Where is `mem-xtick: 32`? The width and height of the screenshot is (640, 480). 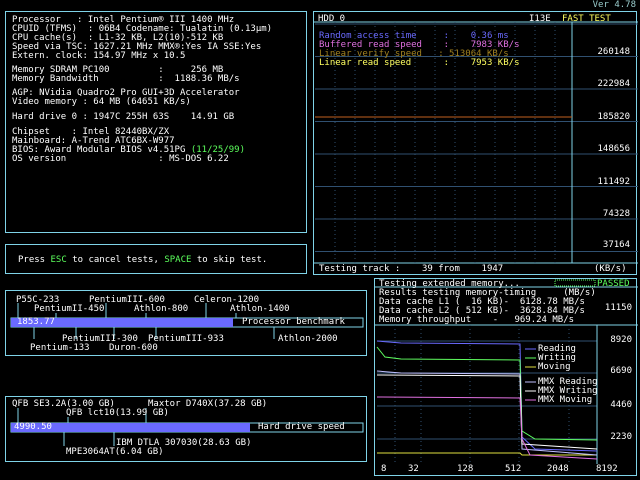
mem-xtick: 32 is located at coordinates (413, 469).